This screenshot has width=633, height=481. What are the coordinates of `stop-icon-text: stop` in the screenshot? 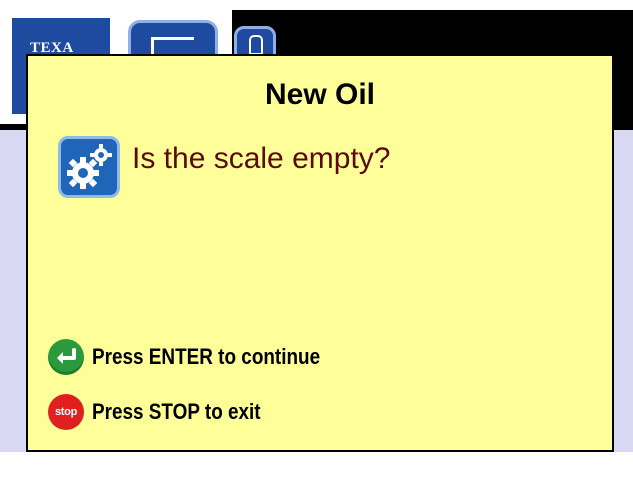 It's located at (66, 412).